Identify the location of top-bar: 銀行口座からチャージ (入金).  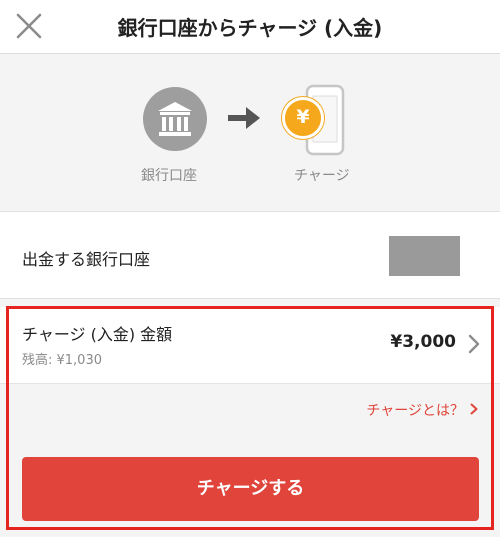
(250, 27).